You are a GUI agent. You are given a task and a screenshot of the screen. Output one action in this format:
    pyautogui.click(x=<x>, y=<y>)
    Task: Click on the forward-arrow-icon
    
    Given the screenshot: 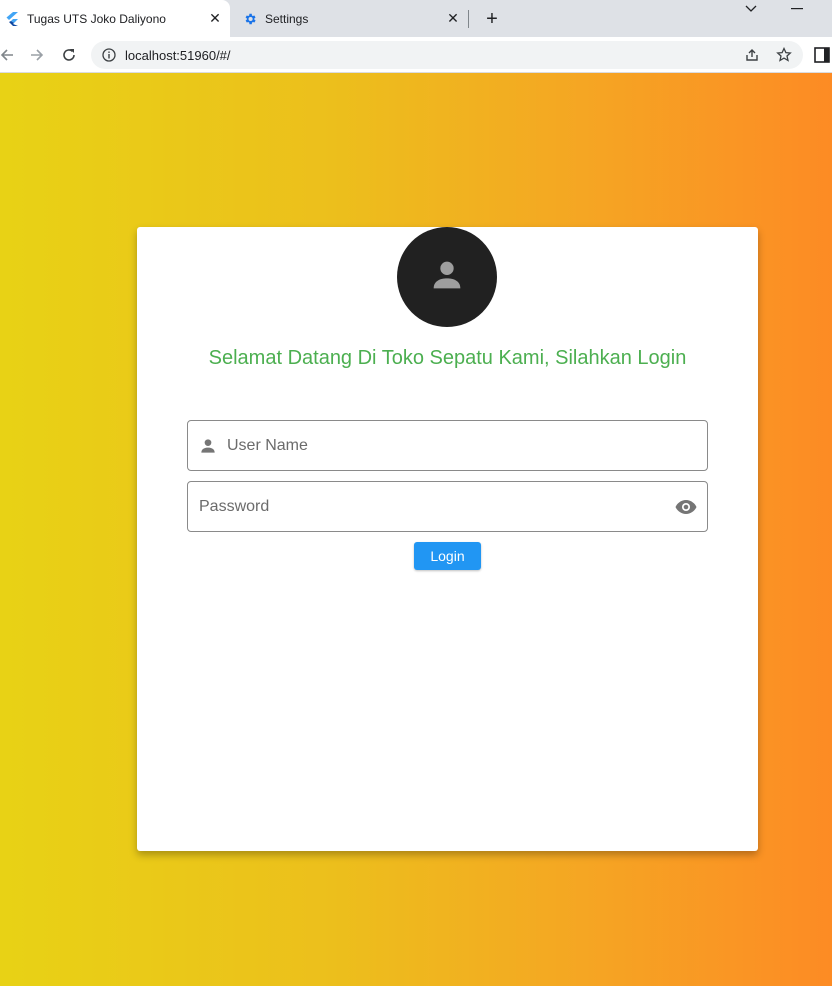 What is the action you would take?
    pyautogui.click(x=37, y=55)
    